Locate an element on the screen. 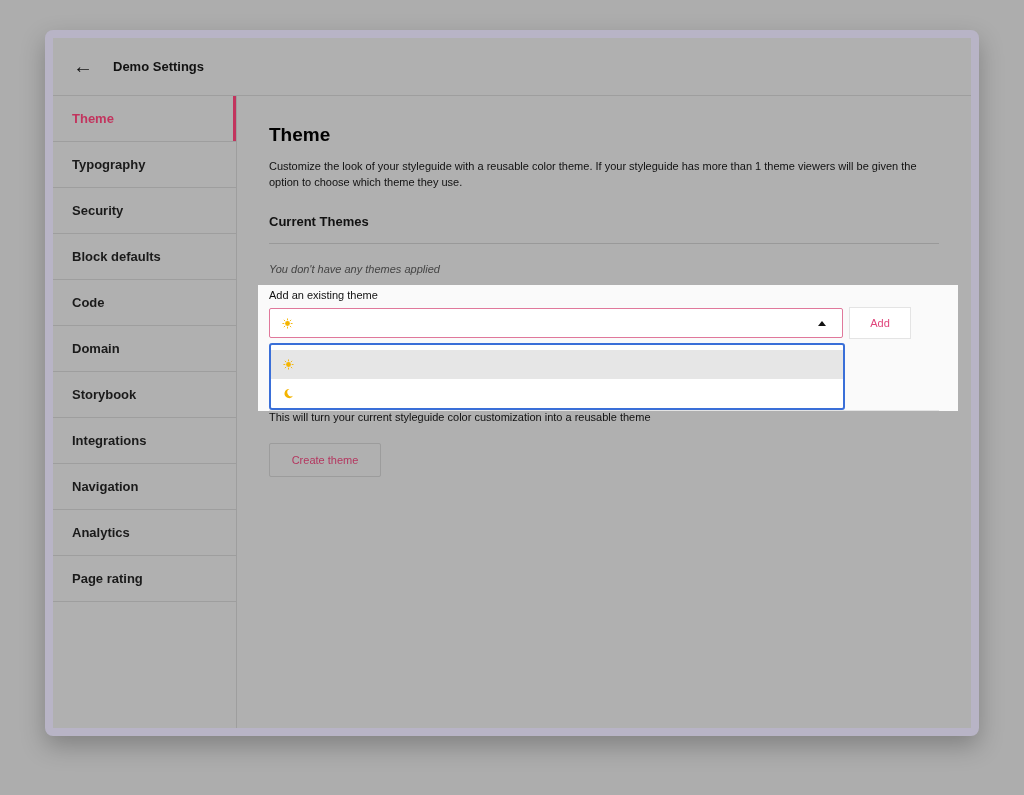 The height and width of the screenshot is (795, 1024). sidebar-item: Storybook is located at coordinates (144, 395).